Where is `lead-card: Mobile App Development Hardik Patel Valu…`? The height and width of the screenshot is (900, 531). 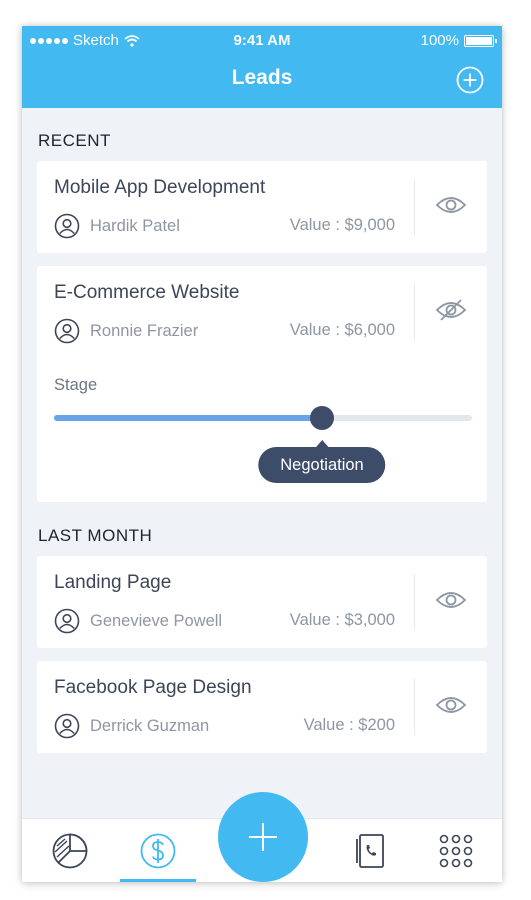
lead-card: Mobile App Development Hardik Patel Valu… is located at coordinates (262, 207).